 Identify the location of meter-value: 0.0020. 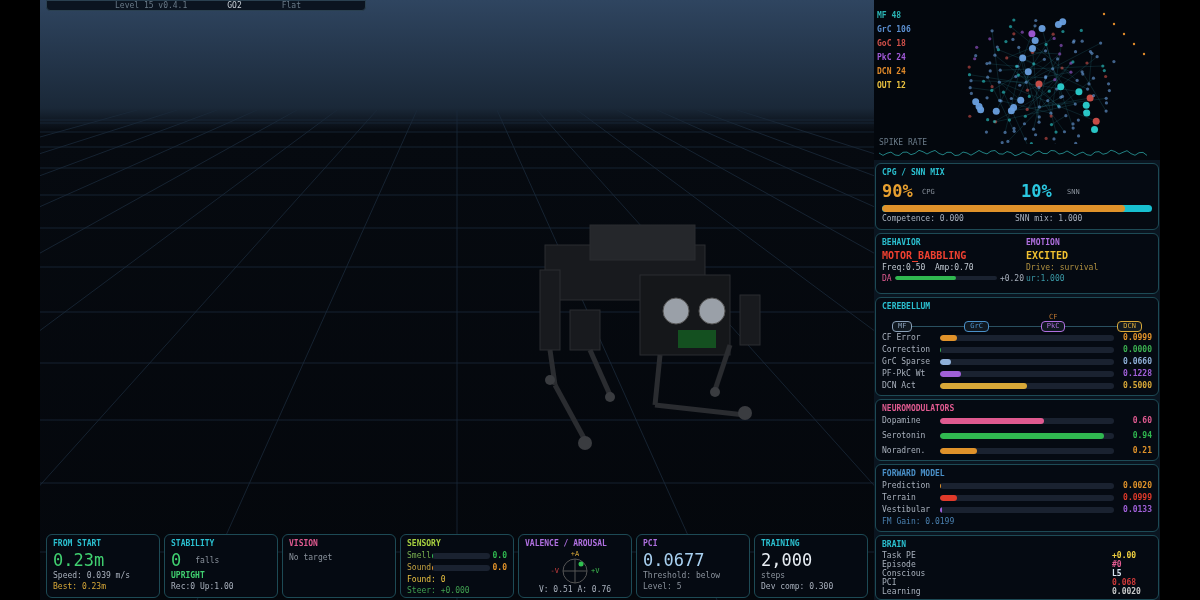
(1137, 486).